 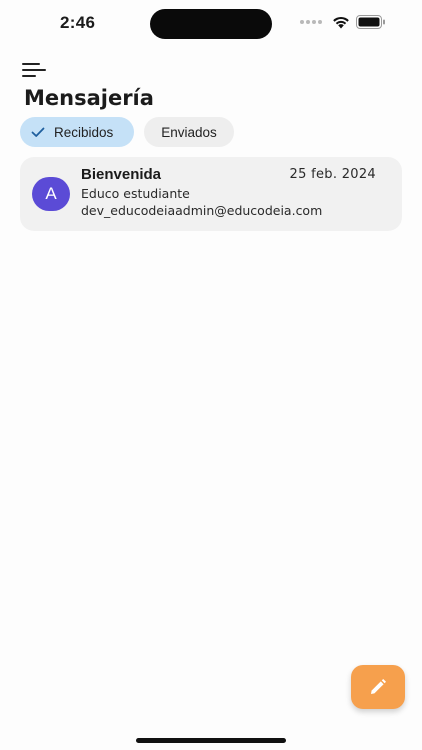 I want to click on cellular-signal-icon, so click(x=311, y=22).